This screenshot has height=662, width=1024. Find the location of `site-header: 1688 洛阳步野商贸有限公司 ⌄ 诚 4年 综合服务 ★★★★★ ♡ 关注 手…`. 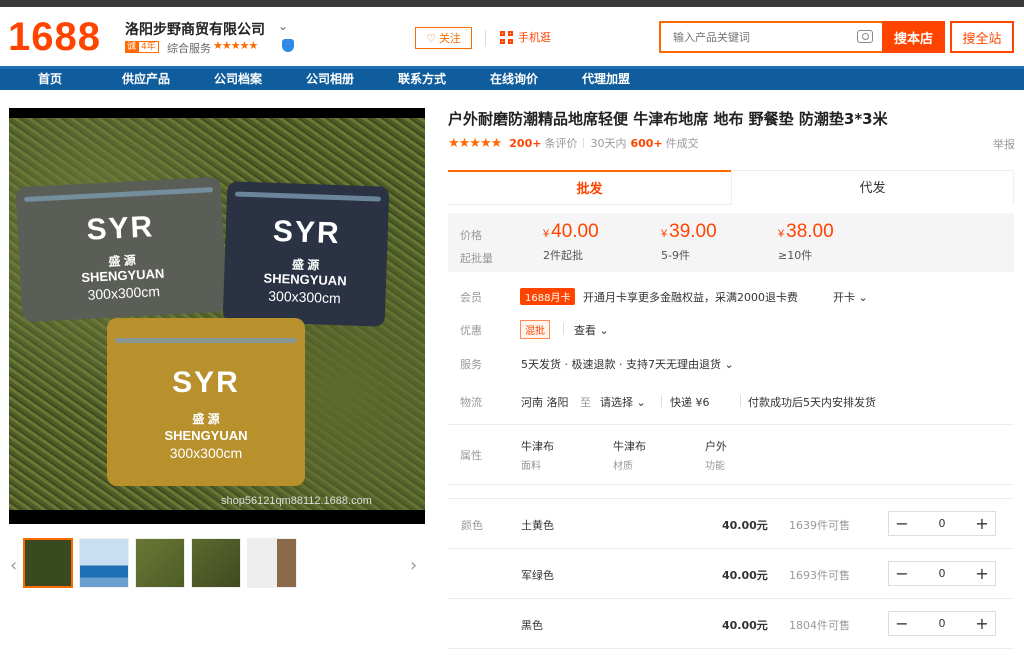

site-header: 1688 洛阳步野商贸有限公司 ⌄ 诚 4年 综合服务 ★★★★★ ♡ 关注 手… is located at coordinates (512, 36).